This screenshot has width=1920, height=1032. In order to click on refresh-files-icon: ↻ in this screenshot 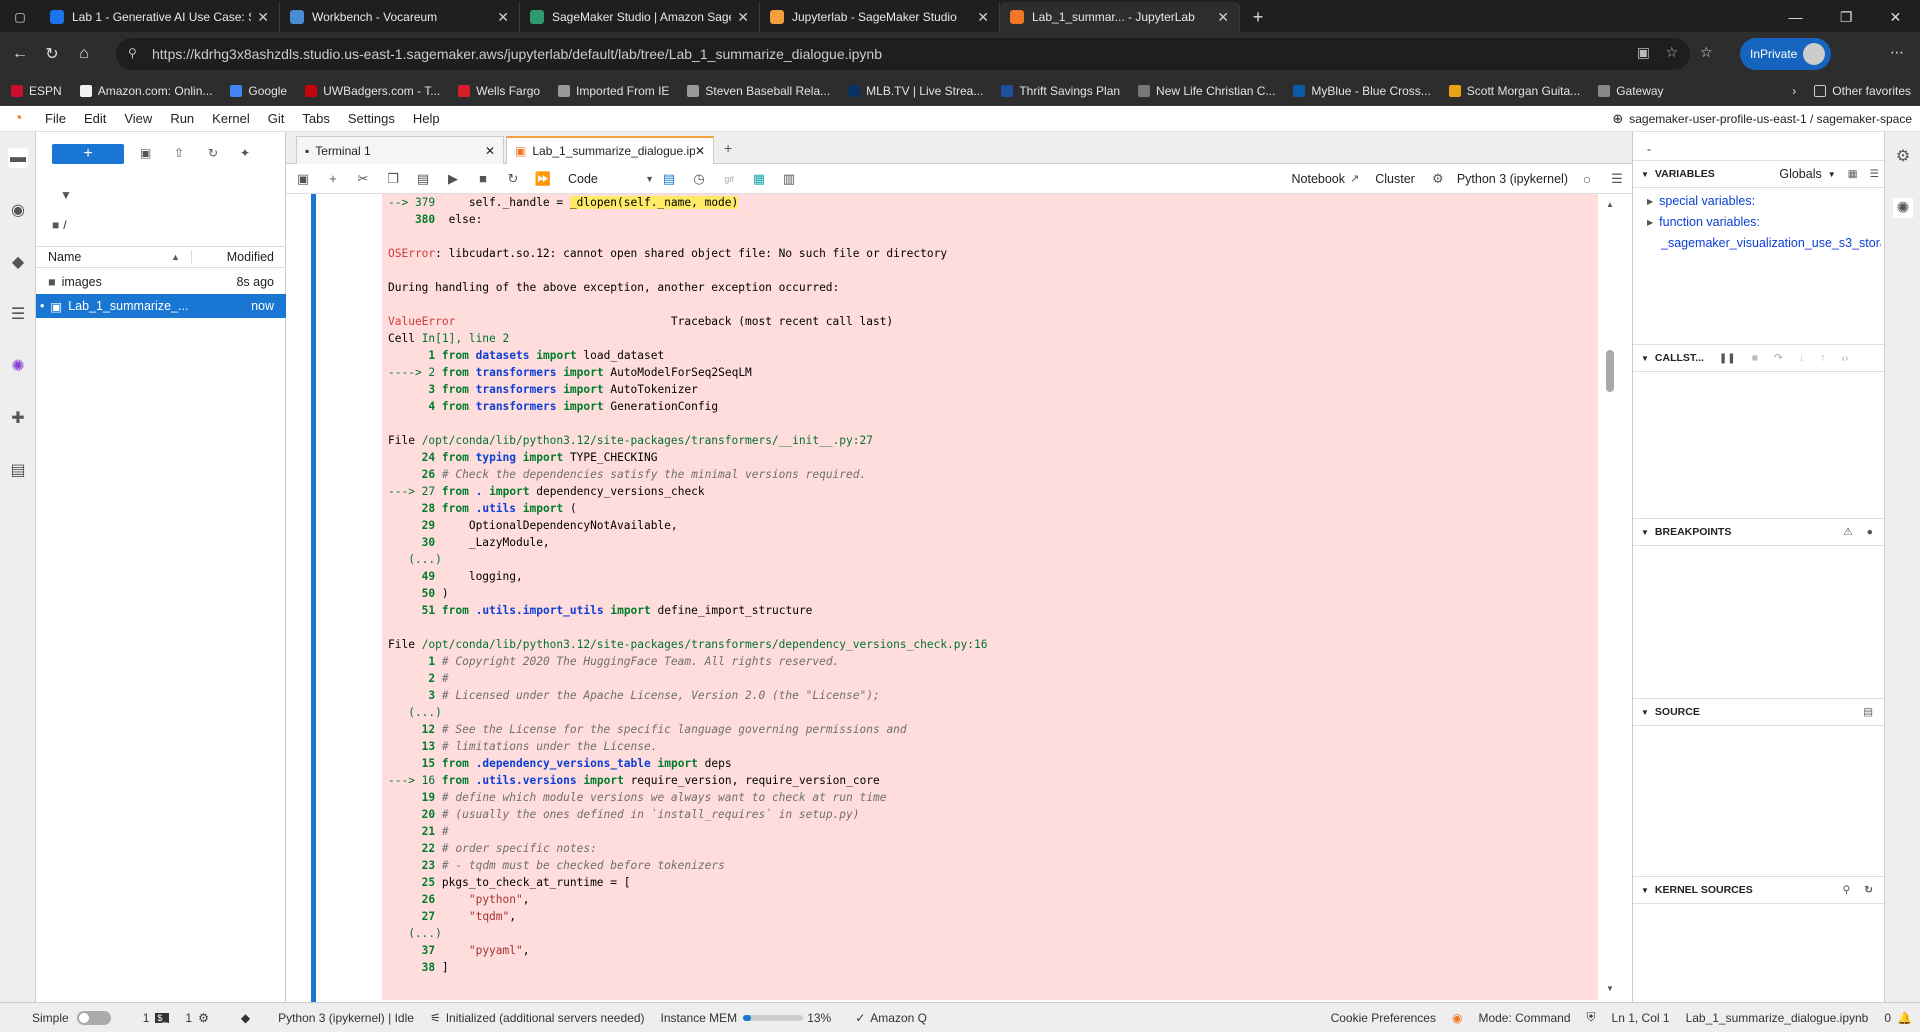, I will do `click(213, 153)`.